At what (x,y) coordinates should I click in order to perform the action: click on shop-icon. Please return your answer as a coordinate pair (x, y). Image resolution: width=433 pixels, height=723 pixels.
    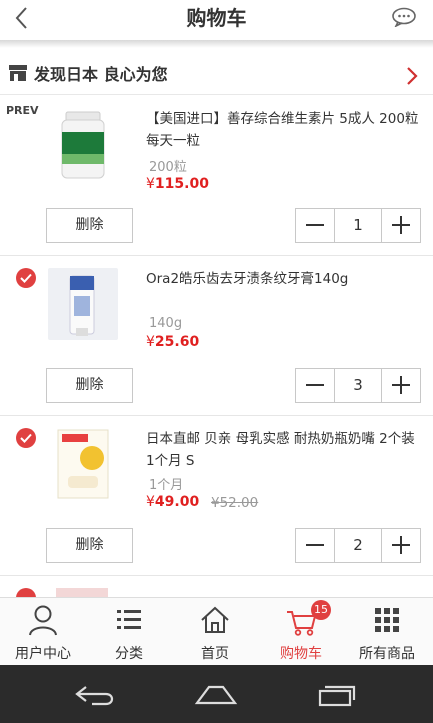
    Looking at the image, I should click on (18, 73).